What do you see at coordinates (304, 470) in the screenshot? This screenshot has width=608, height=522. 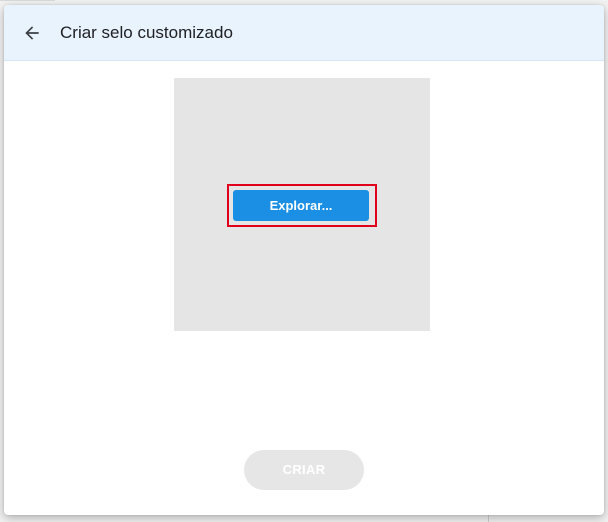 I see `create-button: CRIAR` at bounding box center [304, 470].